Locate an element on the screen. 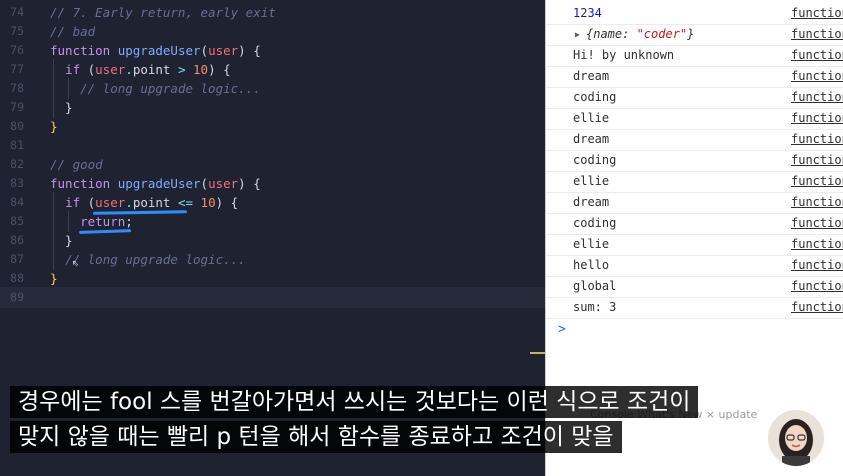 Image resolution: width=843 pixels, height=476 pixels. console-value: ellie is located at coordinates (591, 118).